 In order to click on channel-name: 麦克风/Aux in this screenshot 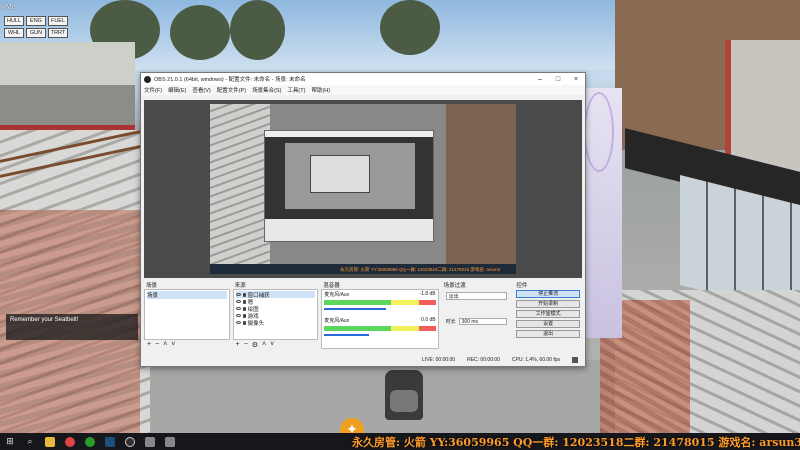, I will do `click(337, 295)`.